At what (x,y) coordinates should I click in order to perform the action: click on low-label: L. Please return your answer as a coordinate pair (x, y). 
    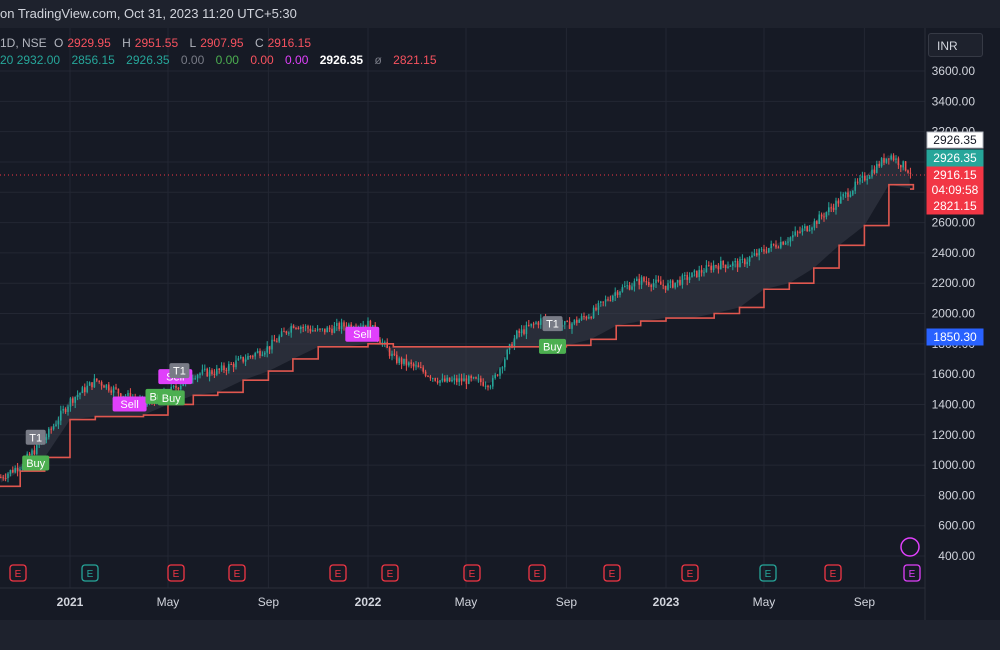
    Looking at the image, I should click on (193, 43).